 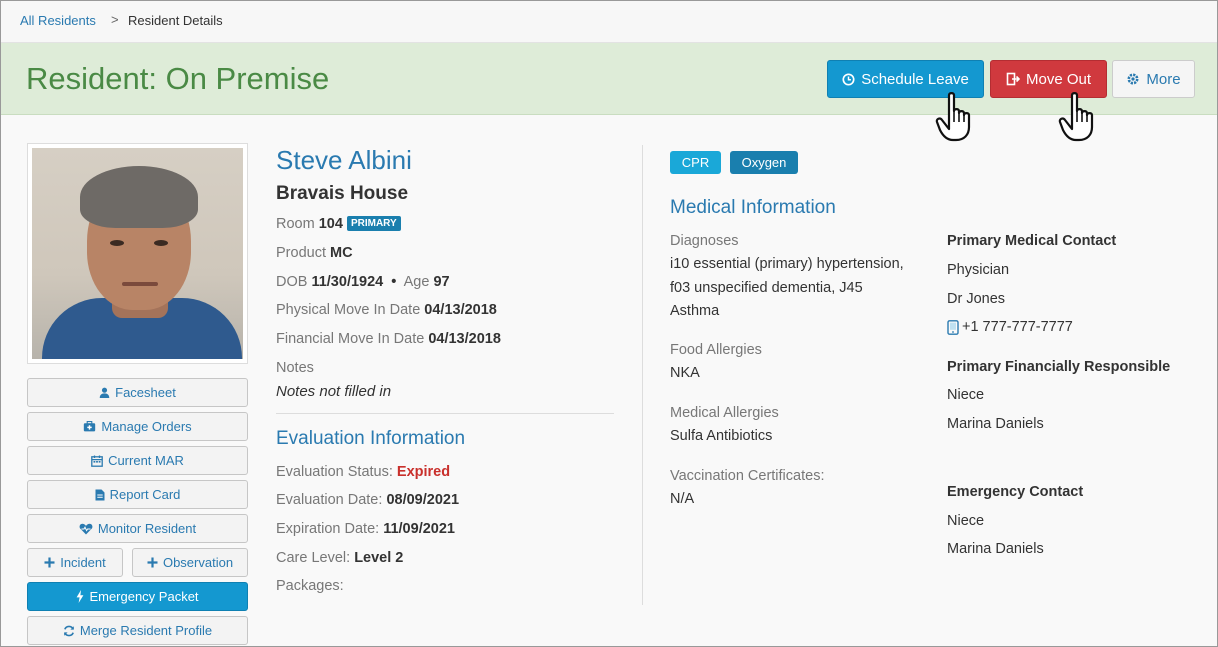 I want to click on financial-move-in-row: Financial Move In Date 04/13/2018, so click(x=388, y=339).